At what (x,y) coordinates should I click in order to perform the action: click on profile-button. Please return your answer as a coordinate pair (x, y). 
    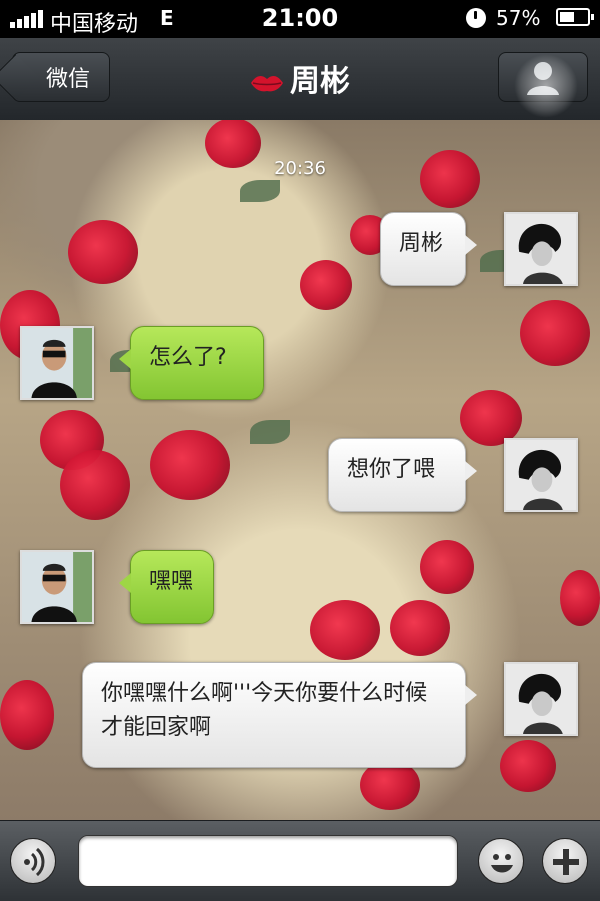
    Looking at the image, I should click on (543, 77).